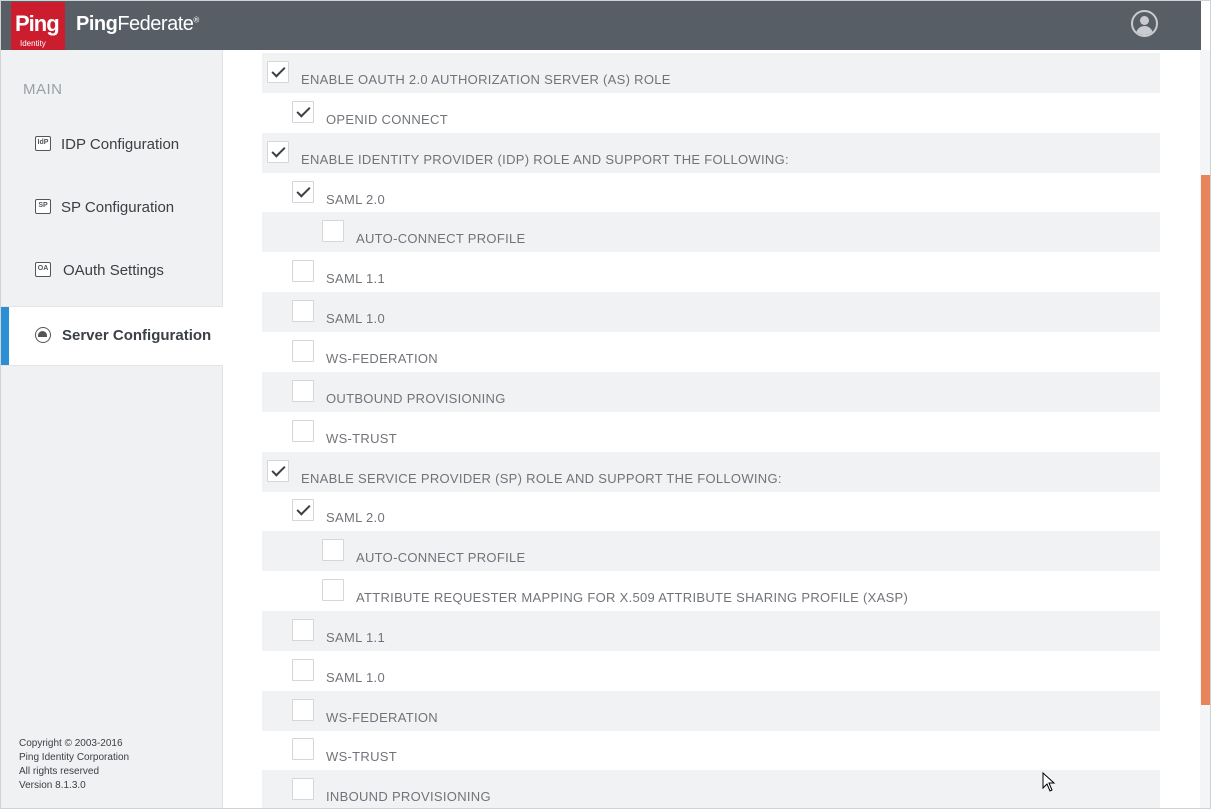  What do you see at coordinates (43, 206) in the screenshot?
I see `sp-icon: SP` at bounding box center [43, 206].